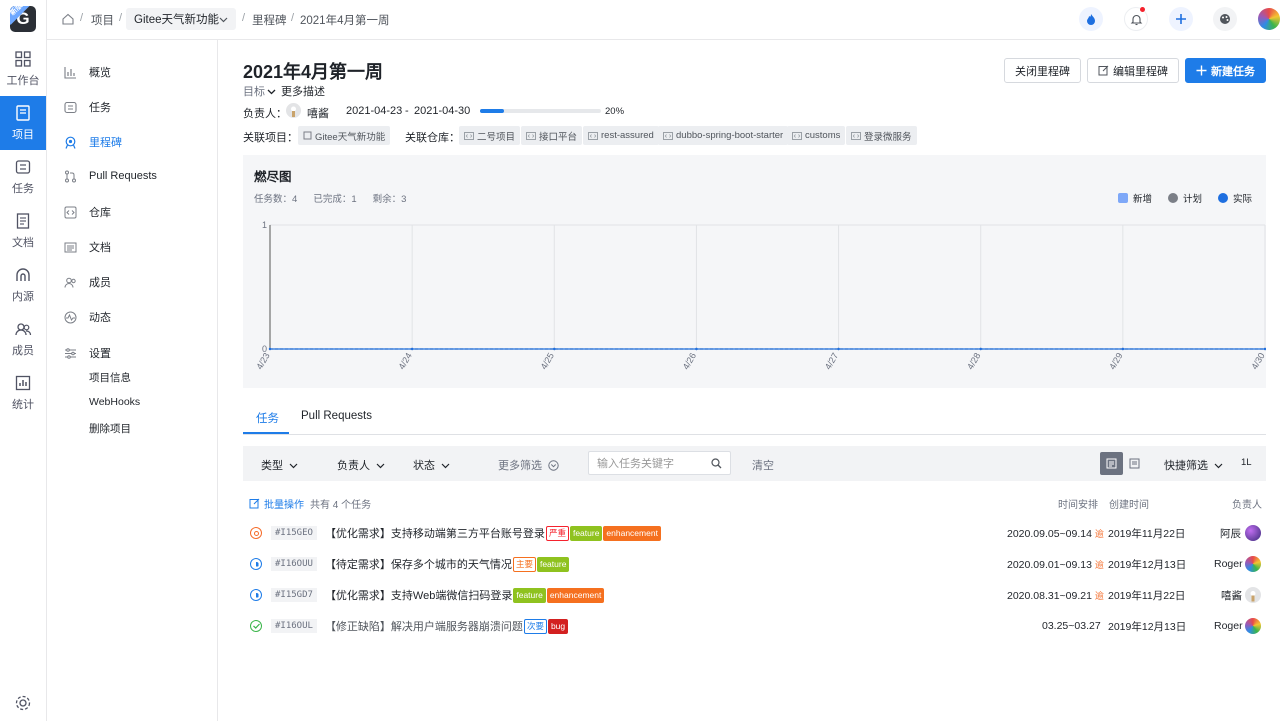  Describe the element at coordinates (284, 505) in the screenshot. I see `batch-label: 批量操作` at that location.